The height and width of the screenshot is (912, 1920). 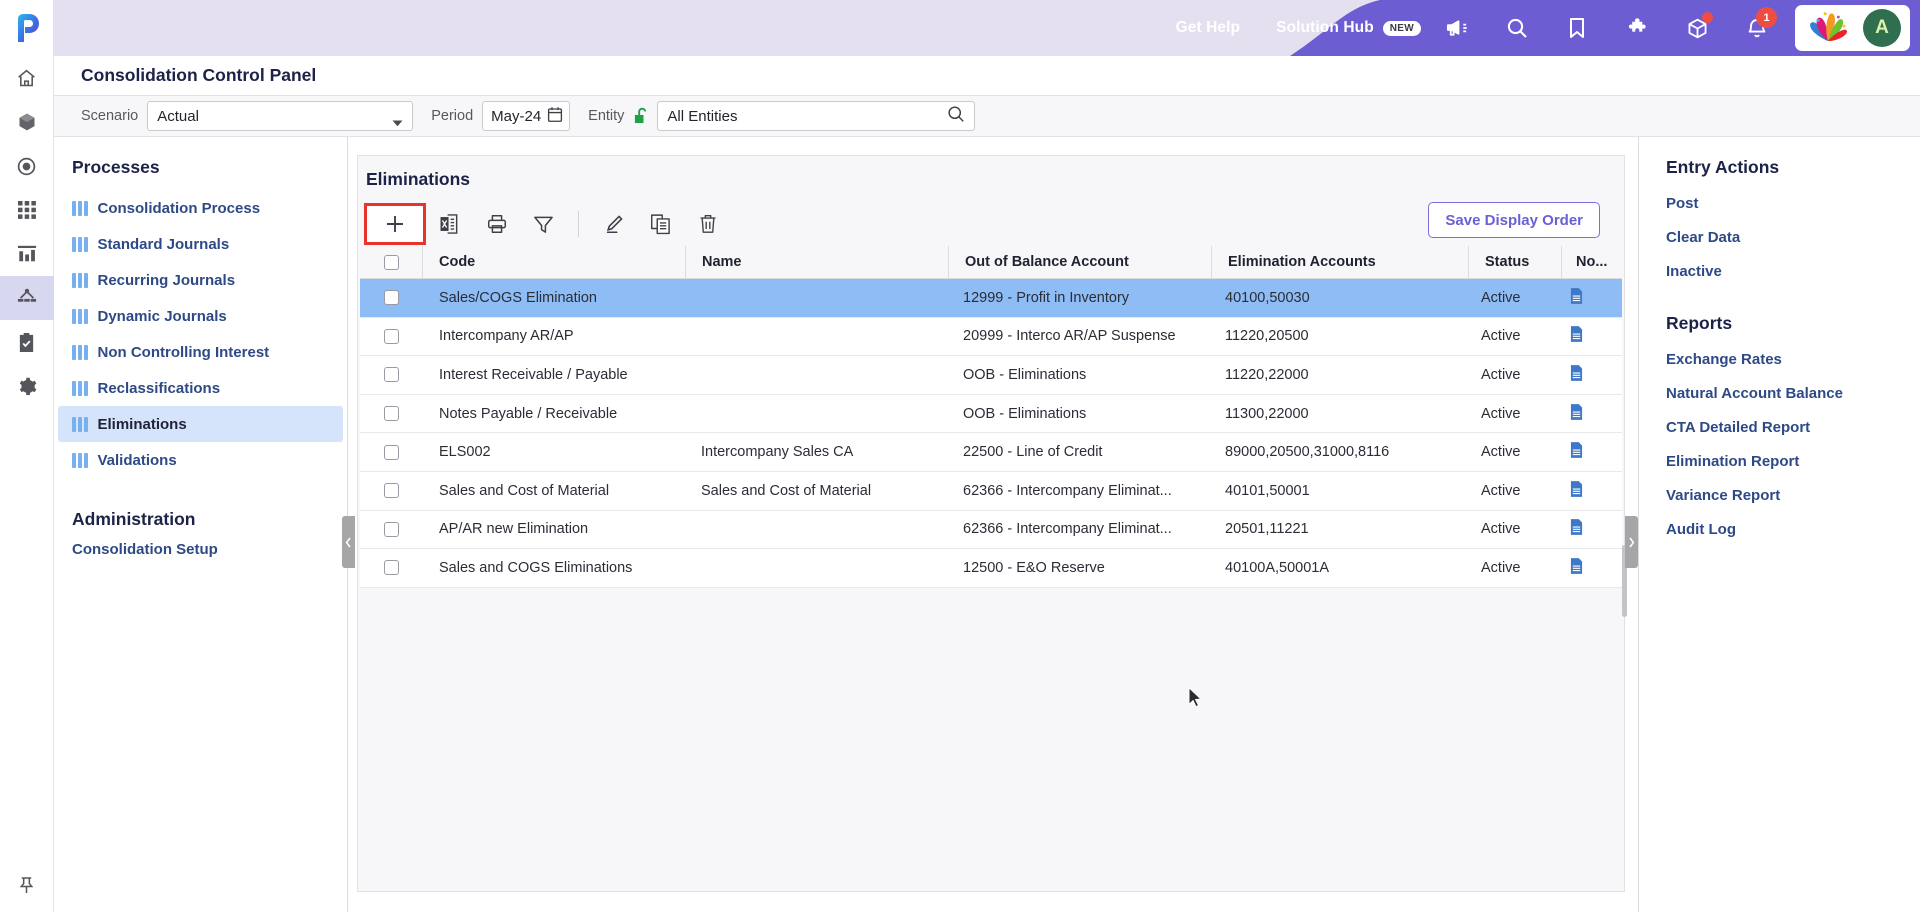 I want to click on column-header-elimination-accounts: Elimination Accounts, so click(x=1340, y=262).